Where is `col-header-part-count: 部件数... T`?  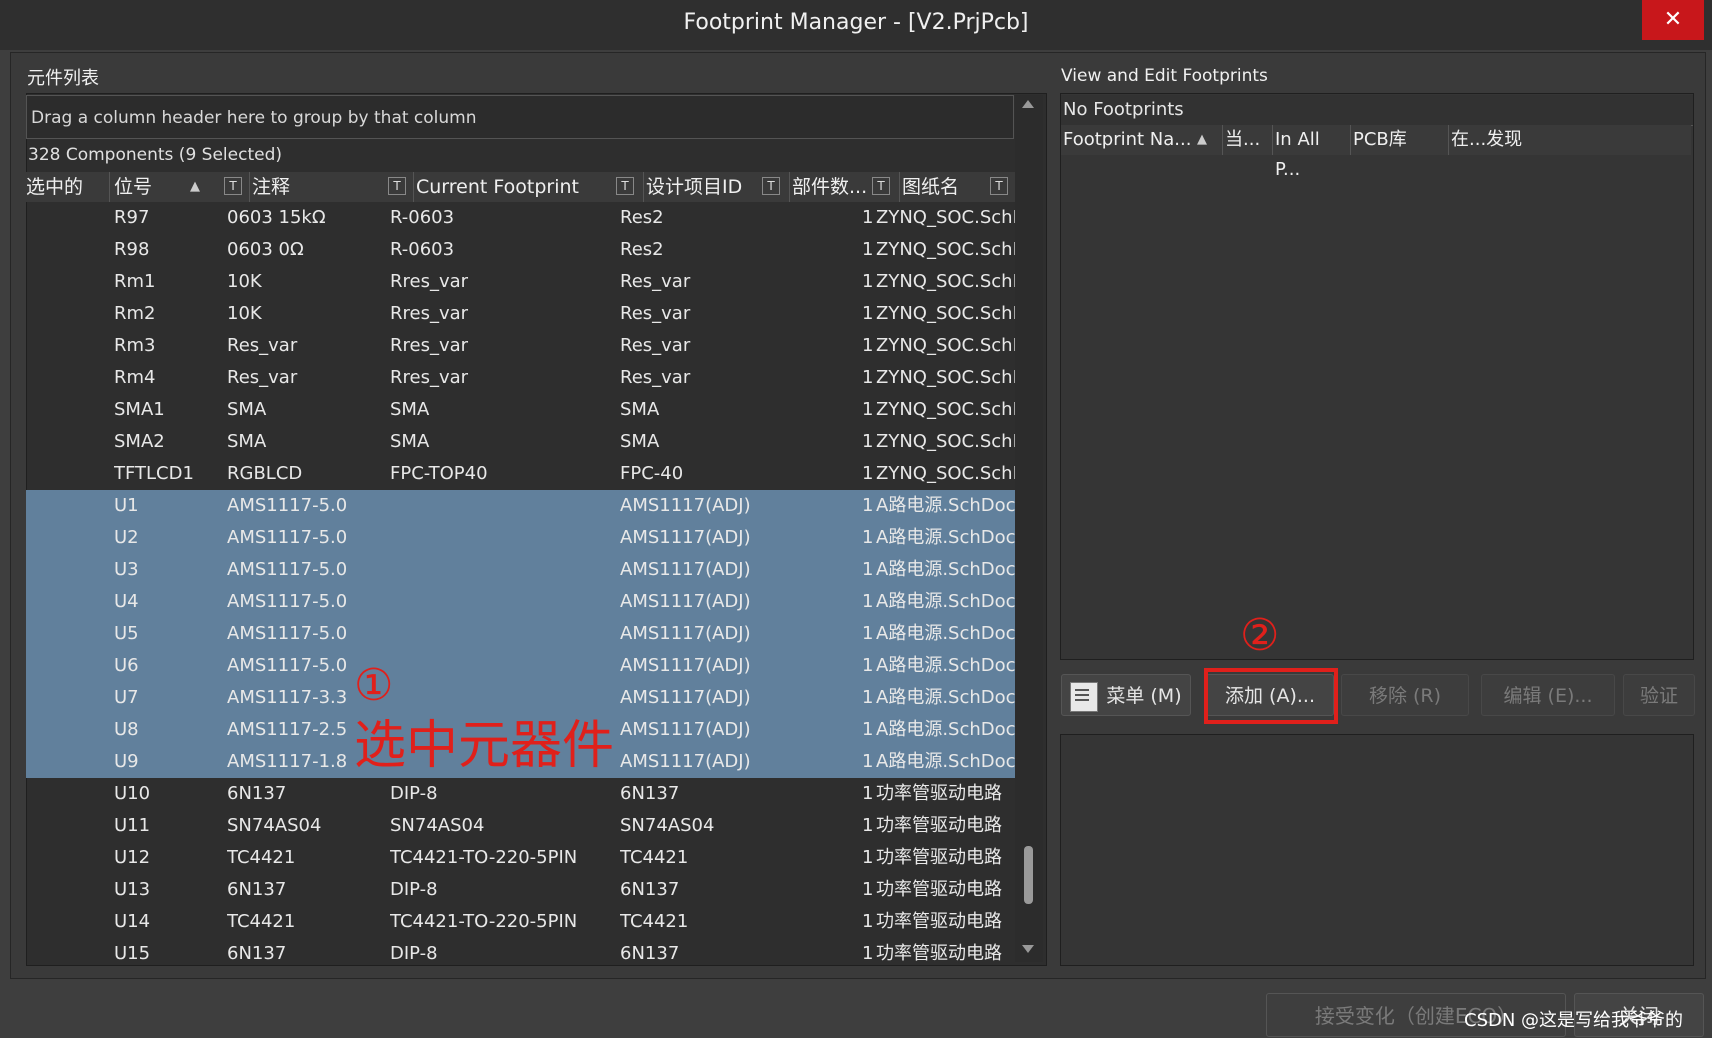 col-header-part-count: 部件数... T is located at coordinates (845, 187).